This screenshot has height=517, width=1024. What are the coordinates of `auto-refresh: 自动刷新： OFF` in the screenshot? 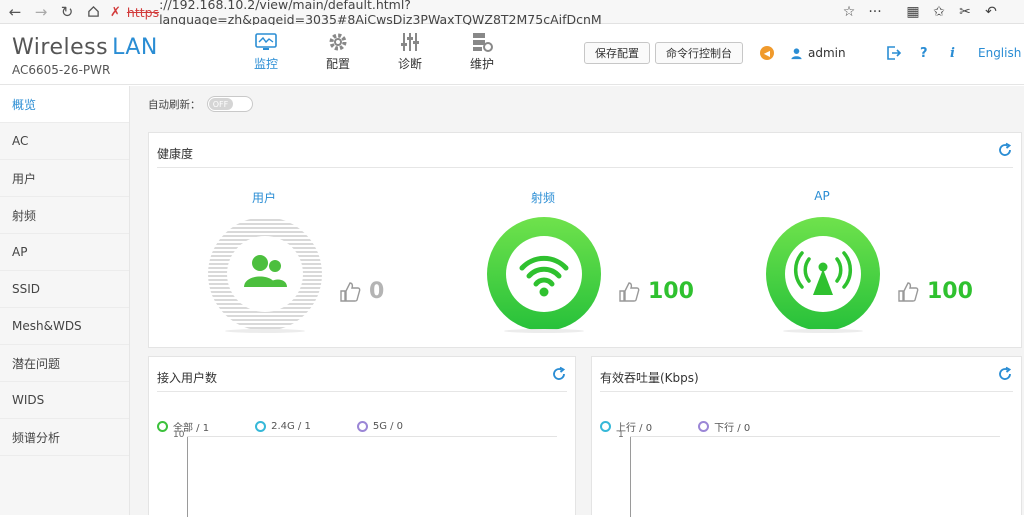 It's located at (200, 104).